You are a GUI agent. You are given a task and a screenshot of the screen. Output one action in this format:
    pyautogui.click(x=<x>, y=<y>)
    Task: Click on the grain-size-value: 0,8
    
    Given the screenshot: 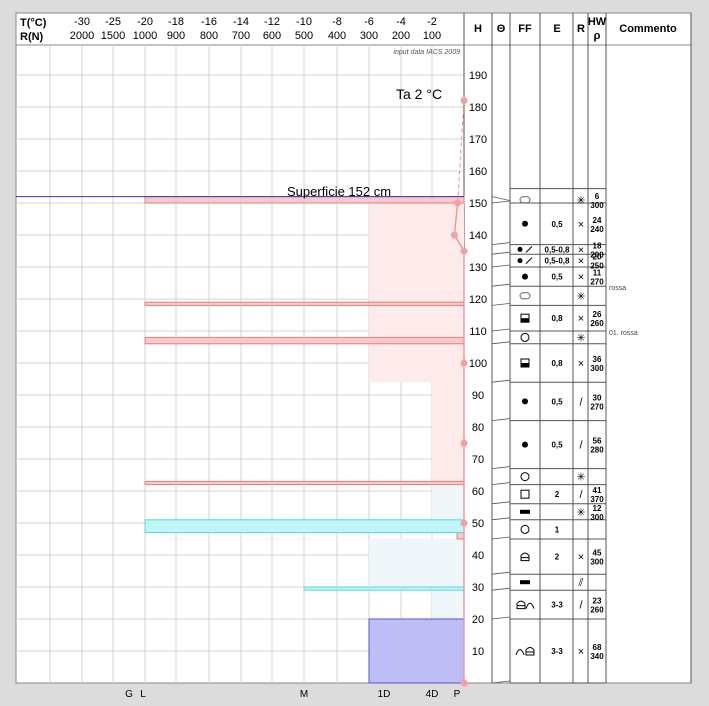 What is the action you would take?
    pyautogui.click(x=557, y=318)
    